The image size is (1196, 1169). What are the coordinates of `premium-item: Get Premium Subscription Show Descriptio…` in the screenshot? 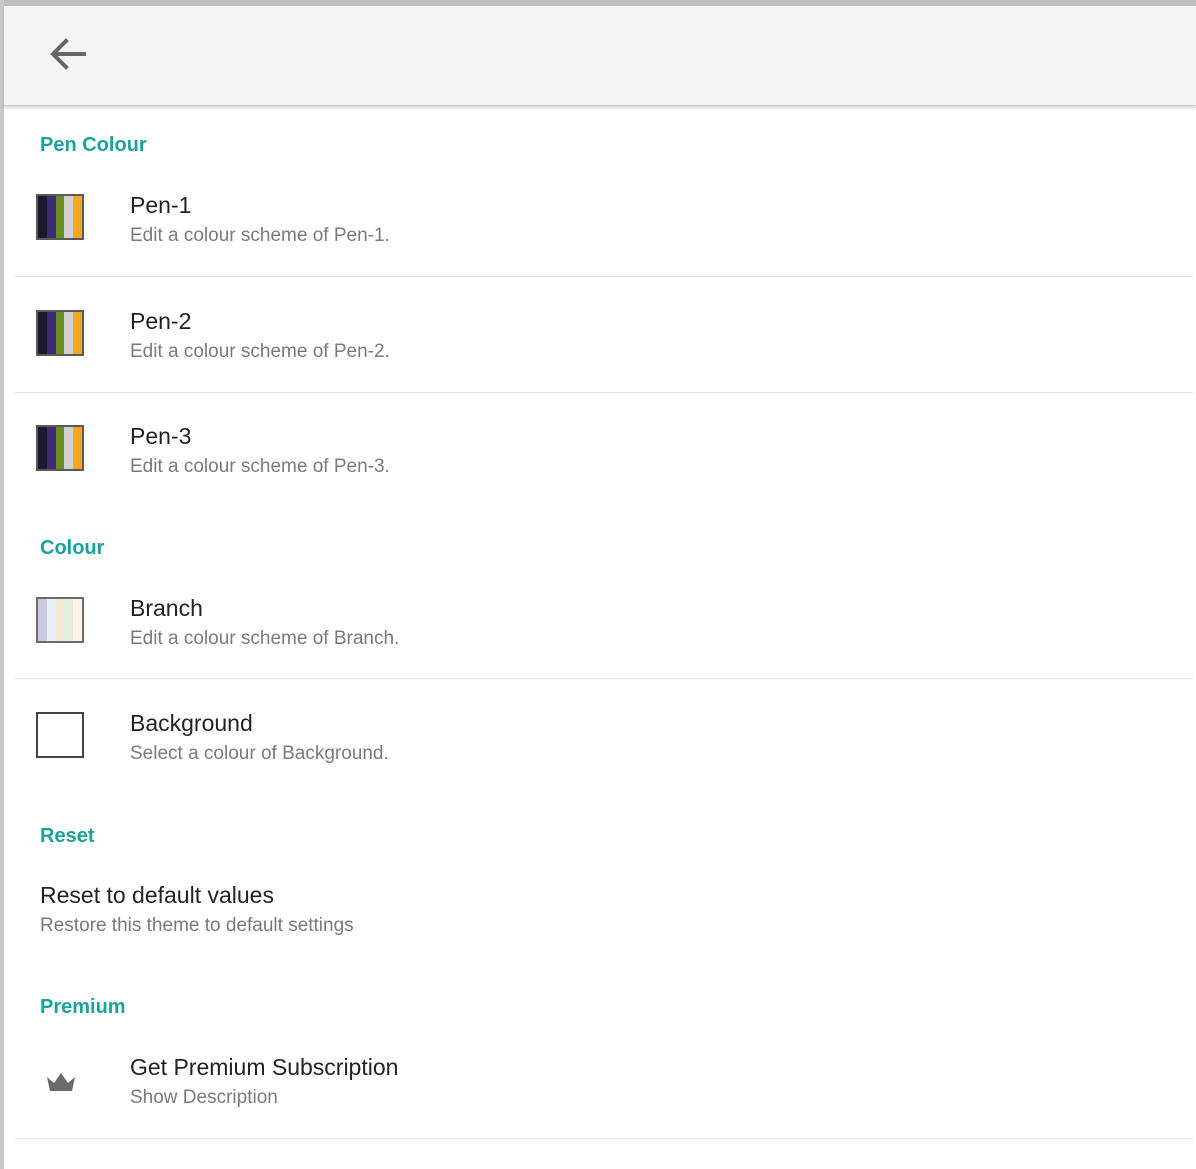 It's located at (600, 1090).